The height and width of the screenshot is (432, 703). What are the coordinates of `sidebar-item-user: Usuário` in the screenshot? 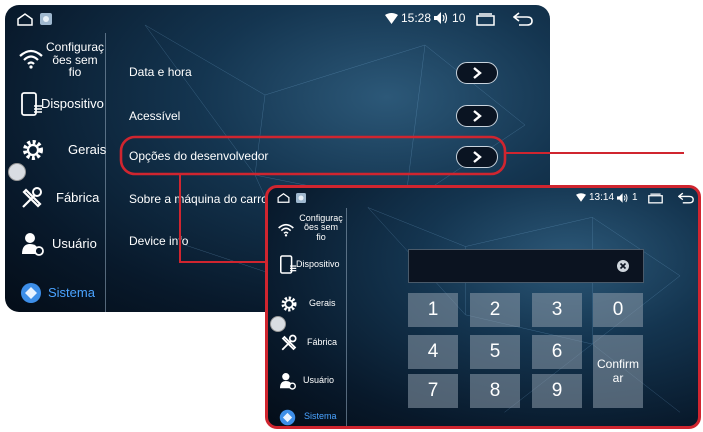 It's located at (307, 381).